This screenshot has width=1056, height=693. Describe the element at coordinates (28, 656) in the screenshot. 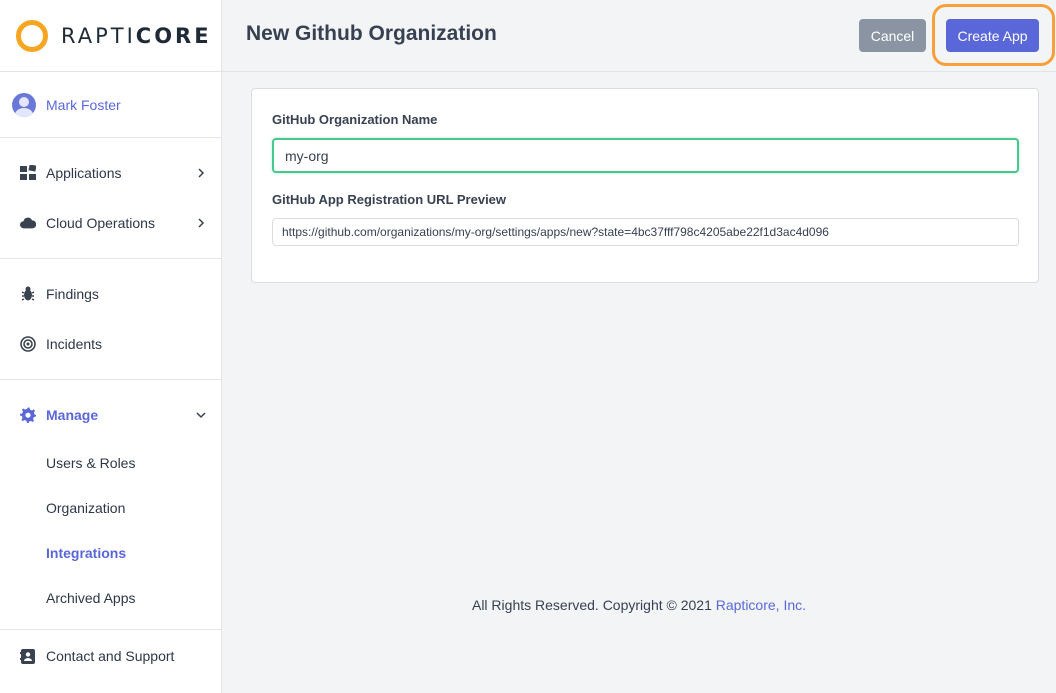

I see `contact-card-icon` at that location.